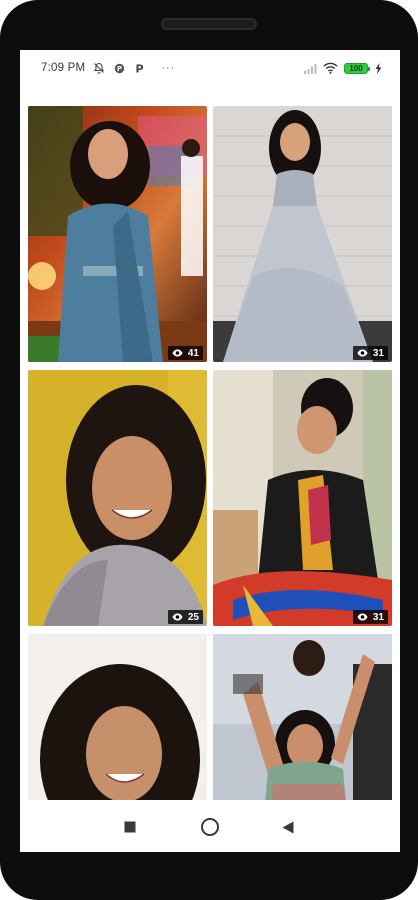 This screenshot has width=418, height=900. I want to click on p-icon: P, so click(139, 68).